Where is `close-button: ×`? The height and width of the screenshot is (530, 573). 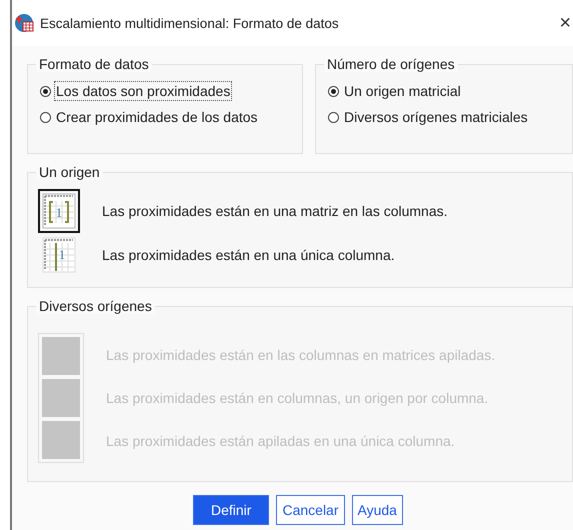 close-button: × is located at coordinates (565, 23).